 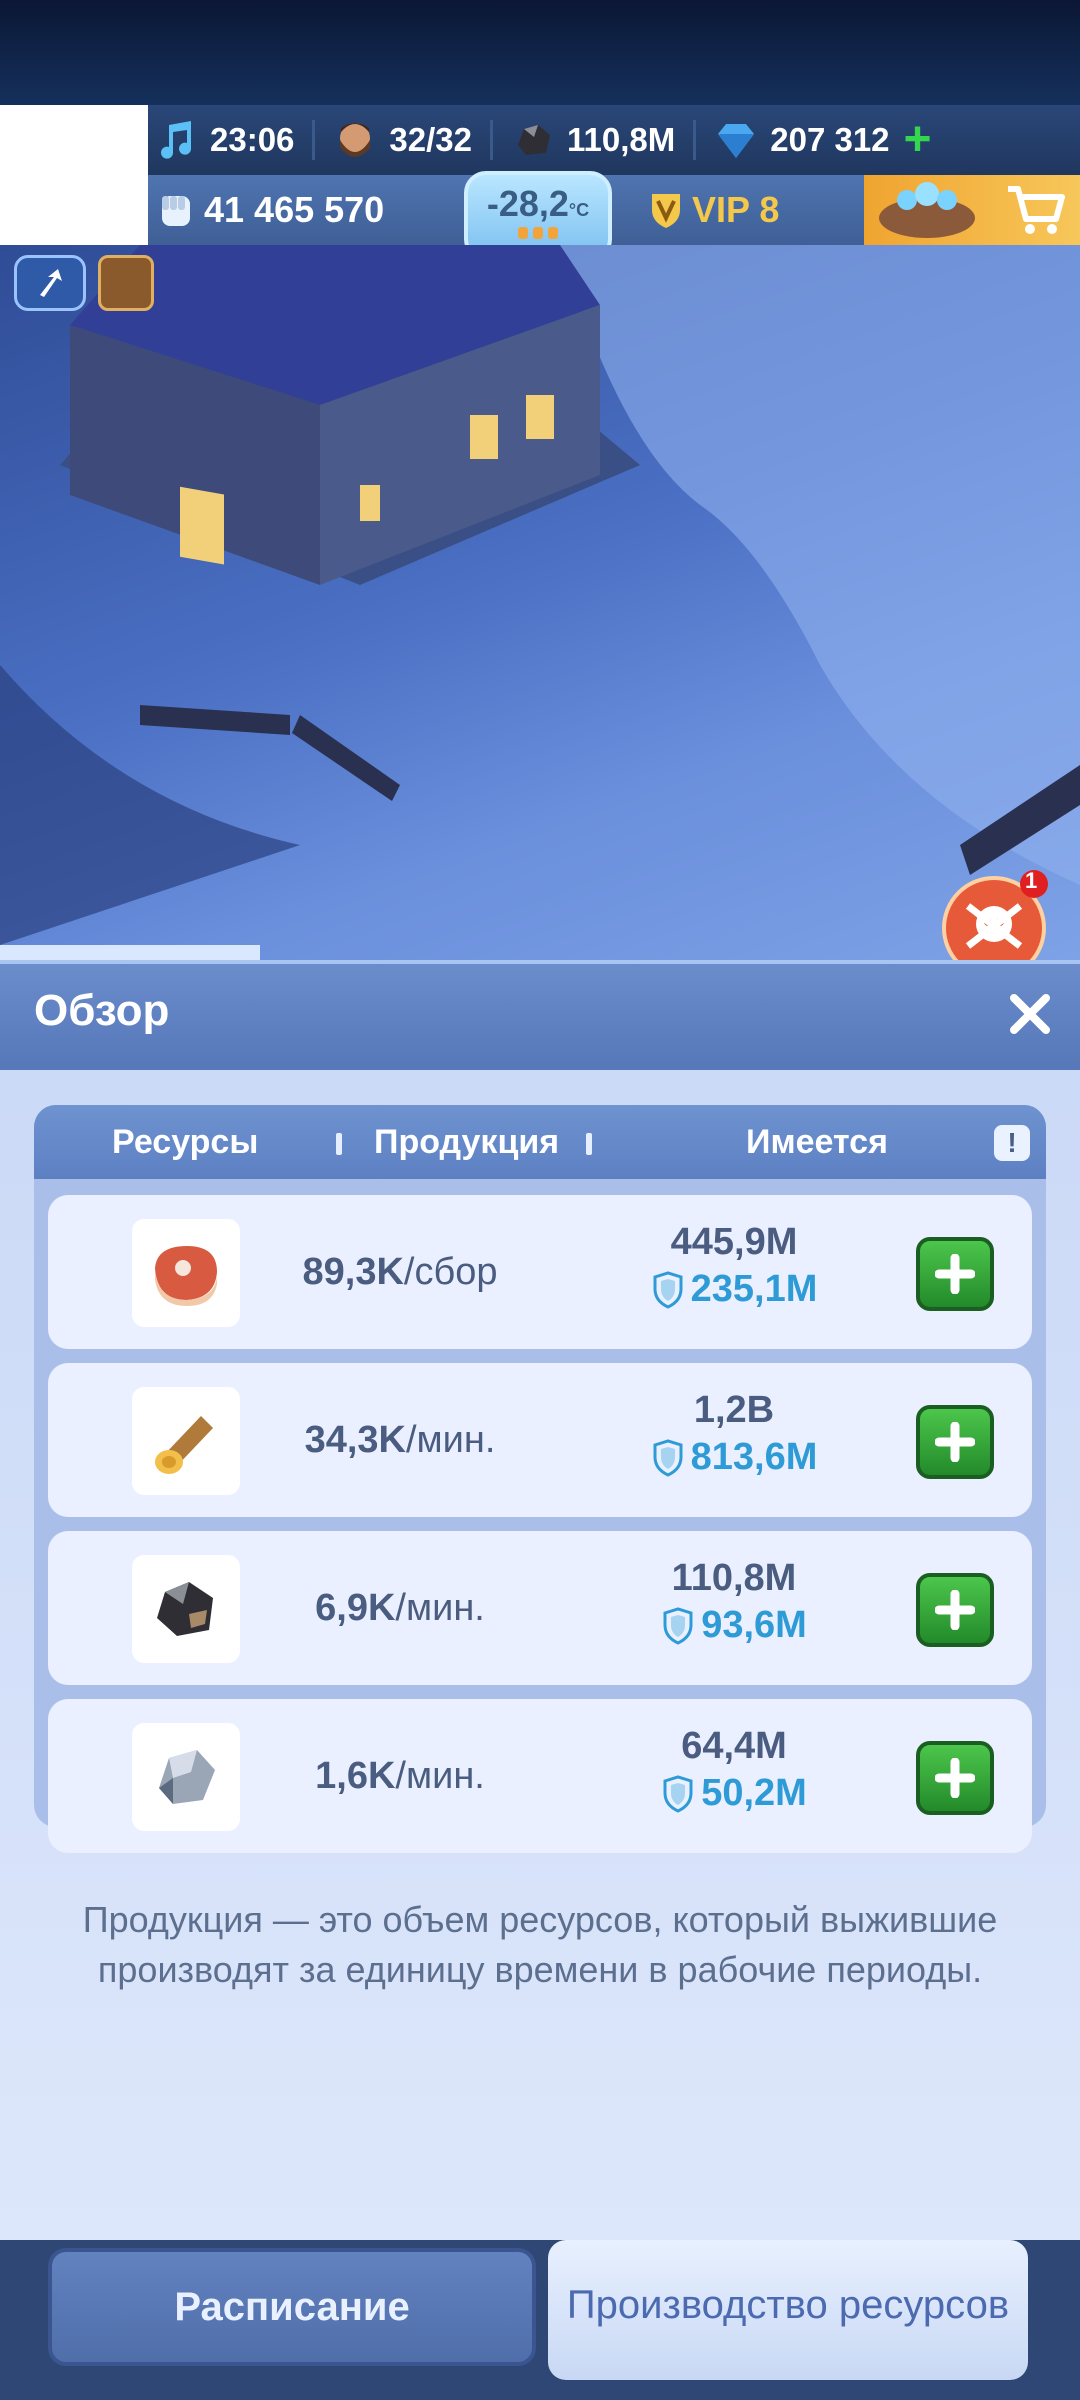 I want to click on available-amount: 64,4M 50,2M, so click(x=734, y=1770).